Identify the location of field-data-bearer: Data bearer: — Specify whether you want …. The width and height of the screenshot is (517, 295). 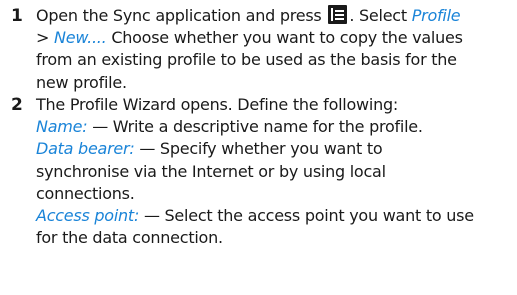
(273, 149).